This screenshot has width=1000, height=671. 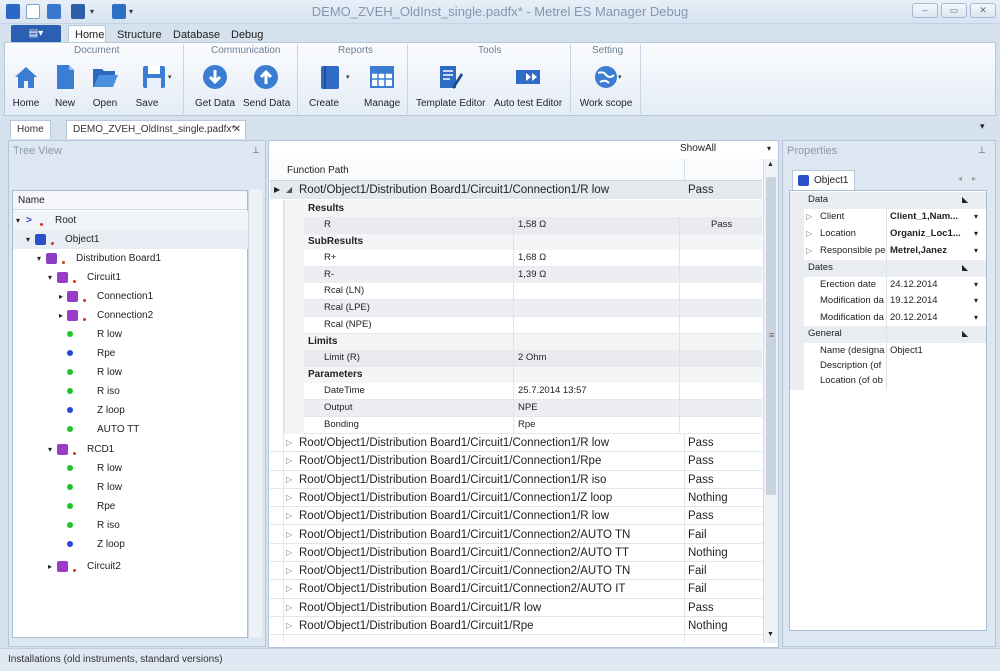 I want to click on property-row: ▷ Location Organiz_Loc1... ▾, so click(x=895, y=234).